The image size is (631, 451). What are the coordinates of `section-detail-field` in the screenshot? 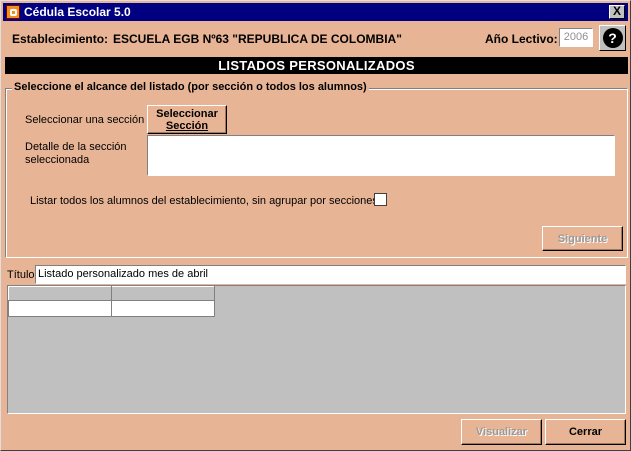 It's located at (381, 155).